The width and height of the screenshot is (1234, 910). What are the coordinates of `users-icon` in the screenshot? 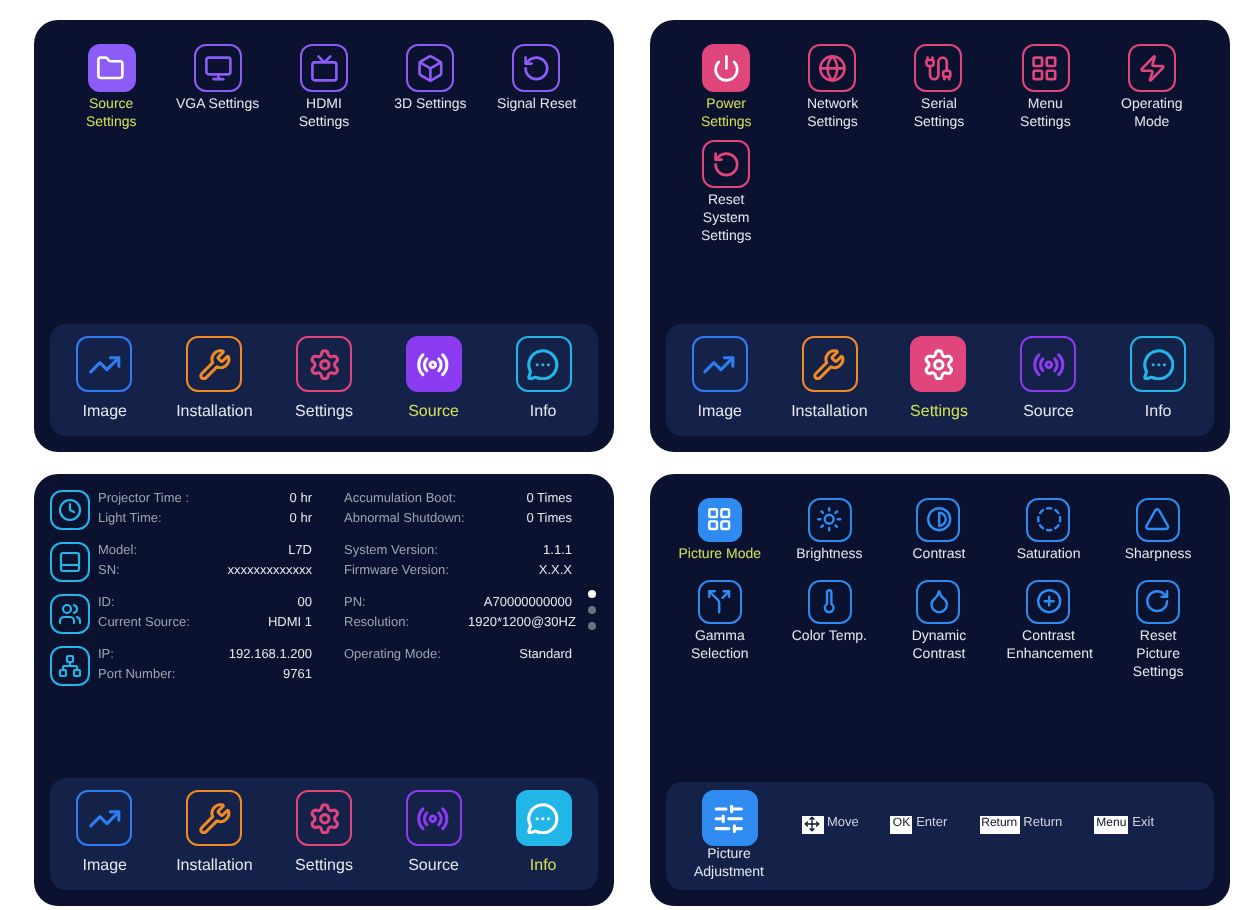 It's located at (70, 614).